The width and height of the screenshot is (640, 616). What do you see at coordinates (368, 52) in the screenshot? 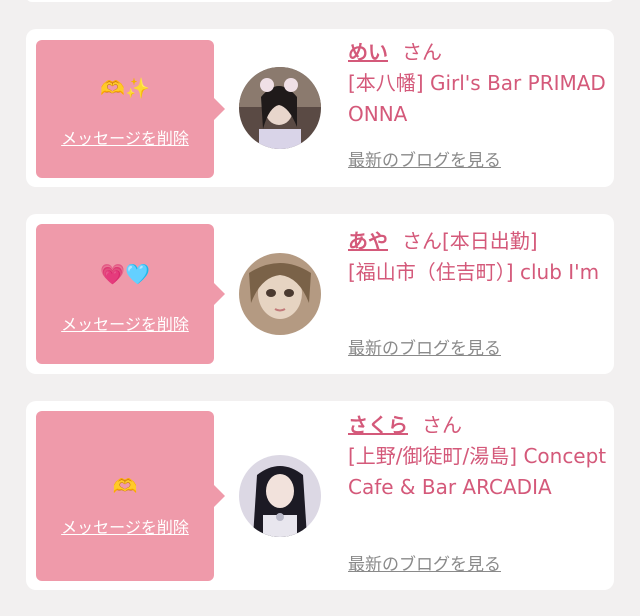
I see `cast-name-link: めい` at bounding box center [368, 52].